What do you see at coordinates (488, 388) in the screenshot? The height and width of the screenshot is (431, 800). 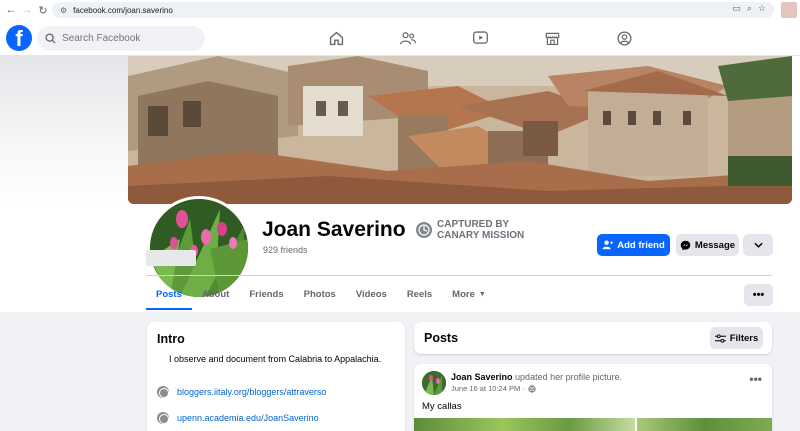 I see `post-timestamp: June 16 at 10:24 PM ·` at bounding box center [488, 388].